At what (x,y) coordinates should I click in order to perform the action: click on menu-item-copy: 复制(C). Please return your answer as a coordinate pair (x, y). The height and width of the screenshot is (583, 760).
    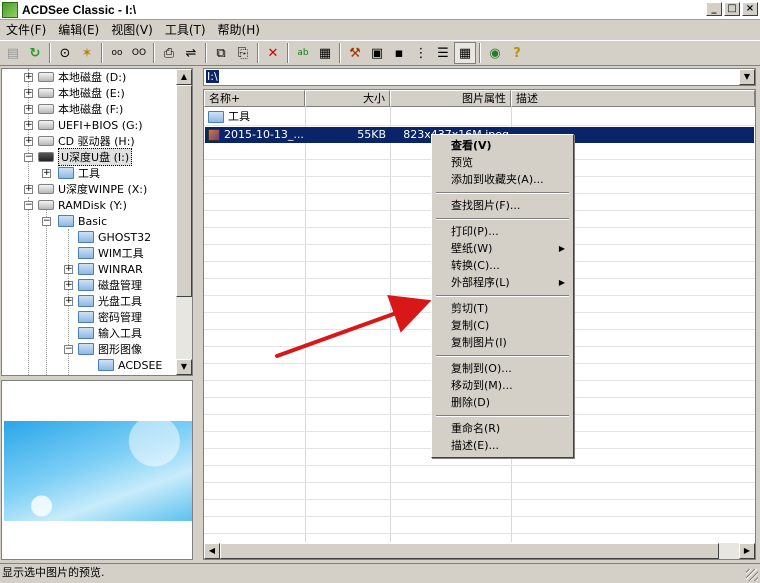
    Looking at the image, I should click on (502, 325).